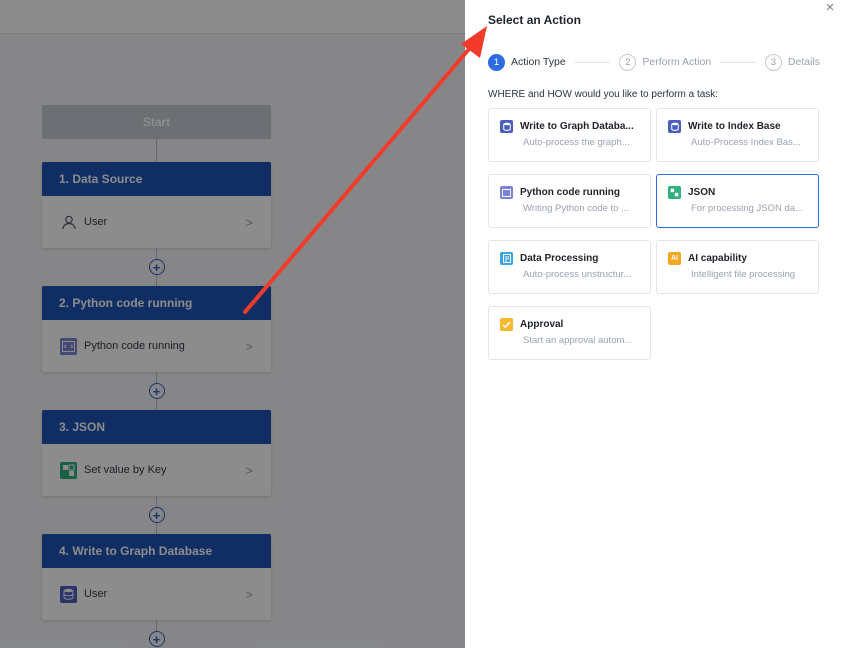 The width and height of the screenshot is (842, 648). What do you see at coordinates (628, 62) in the screenshot?
I see `step-number: 2` at bounding box center [628, 62].